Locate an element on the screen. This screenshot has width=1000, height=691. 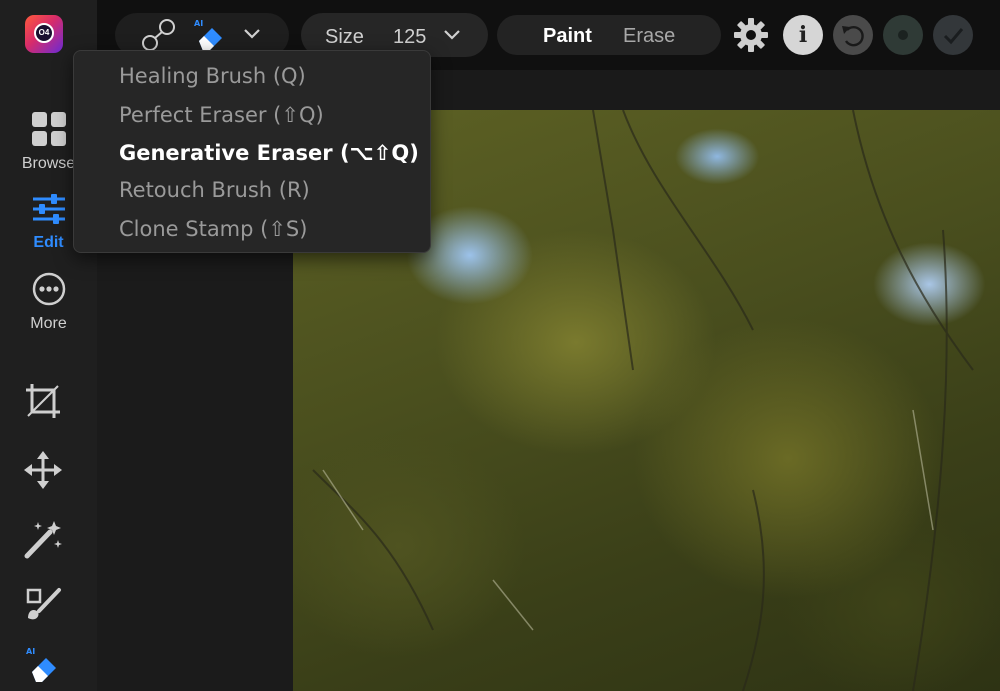
sidebar-item-more: More is located at coordinates (48, 302).